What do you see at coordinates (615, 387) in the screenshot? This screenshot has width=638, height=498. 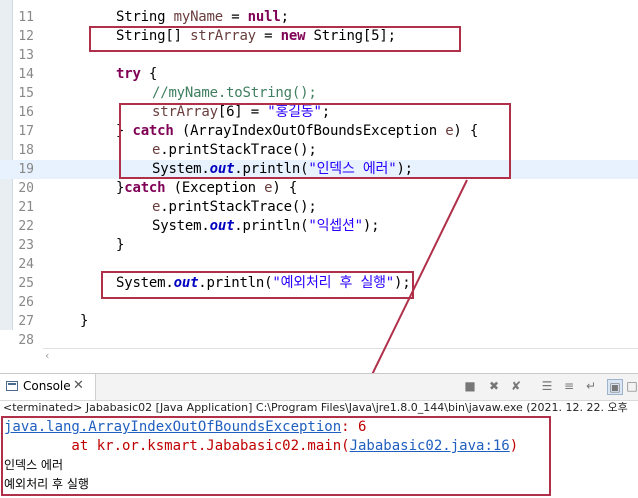 I see `pin-console-icon: ▣` at bounding box center [615, 387].